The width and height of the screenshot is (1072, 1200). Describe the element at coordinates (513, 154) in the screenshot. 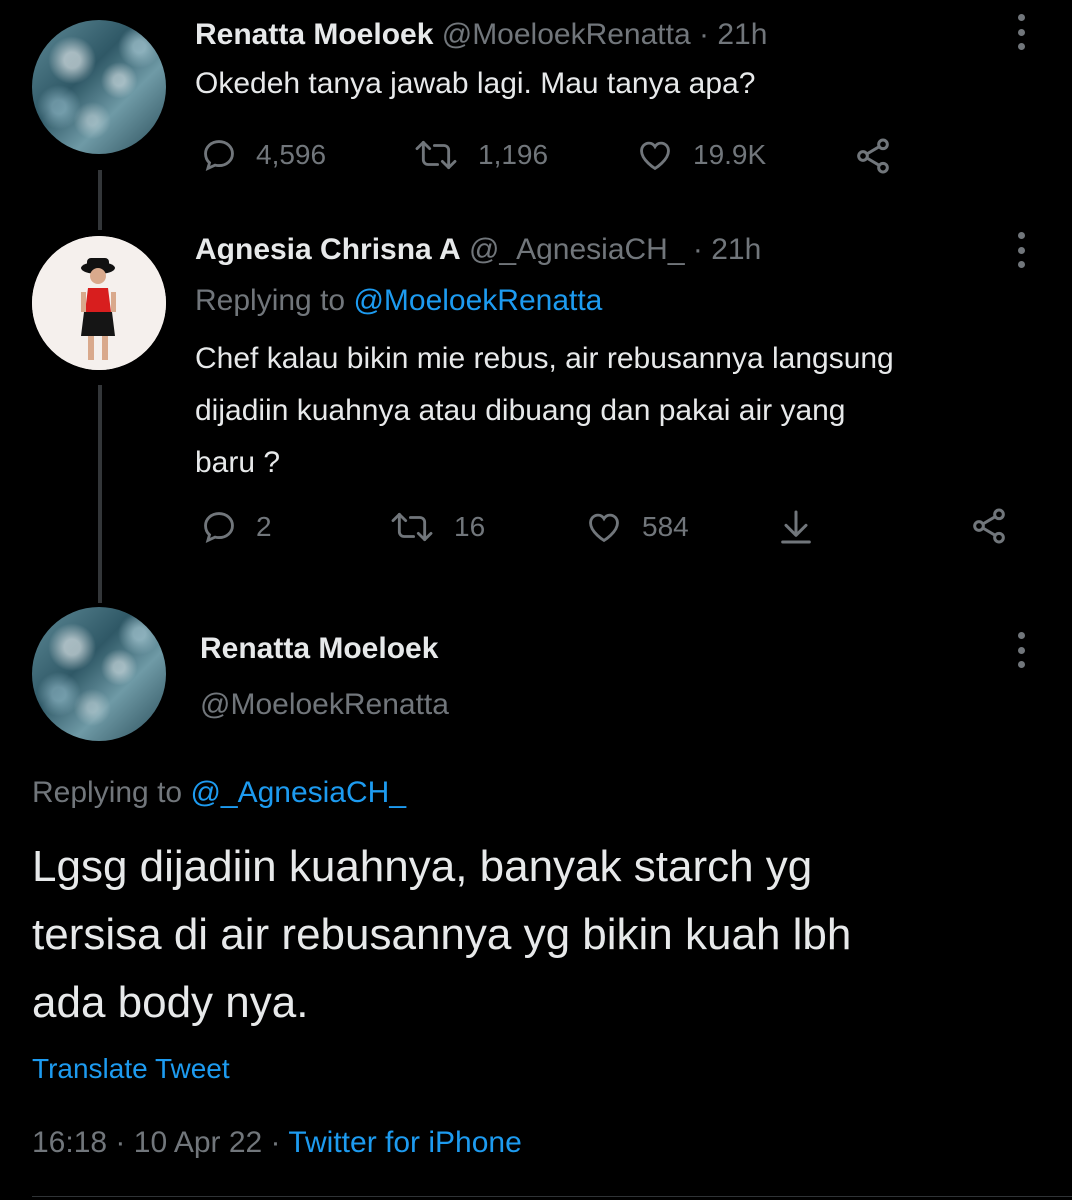

I see `retweet-count: 1,196` at that location.